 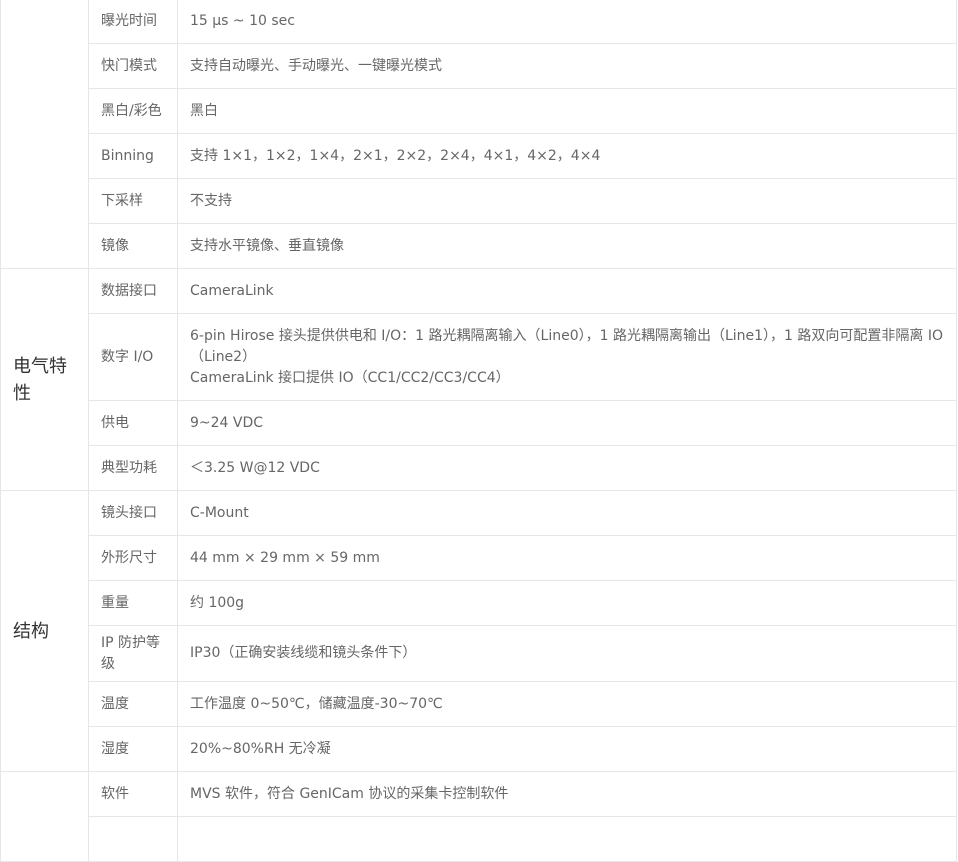 What do you see at coordinates (133, 558) in the screenshot?
I see `row-label: 外形尺寸` at bounding box center [133, 558].